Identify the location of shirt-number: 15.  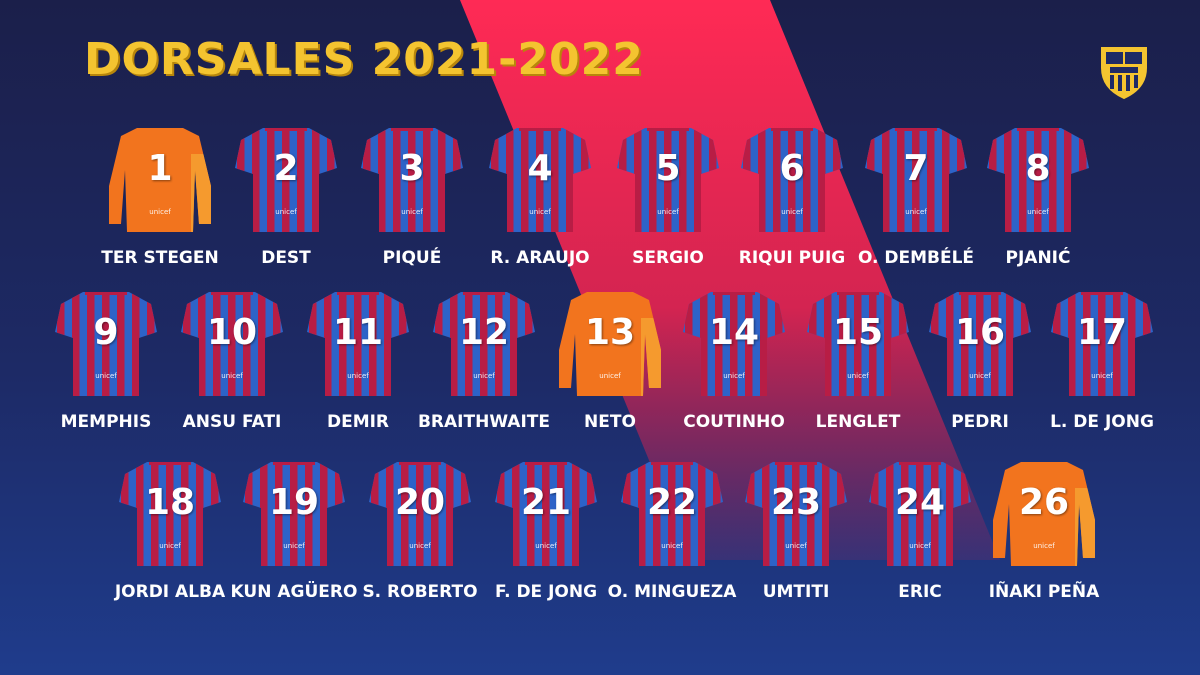
(858, 332).